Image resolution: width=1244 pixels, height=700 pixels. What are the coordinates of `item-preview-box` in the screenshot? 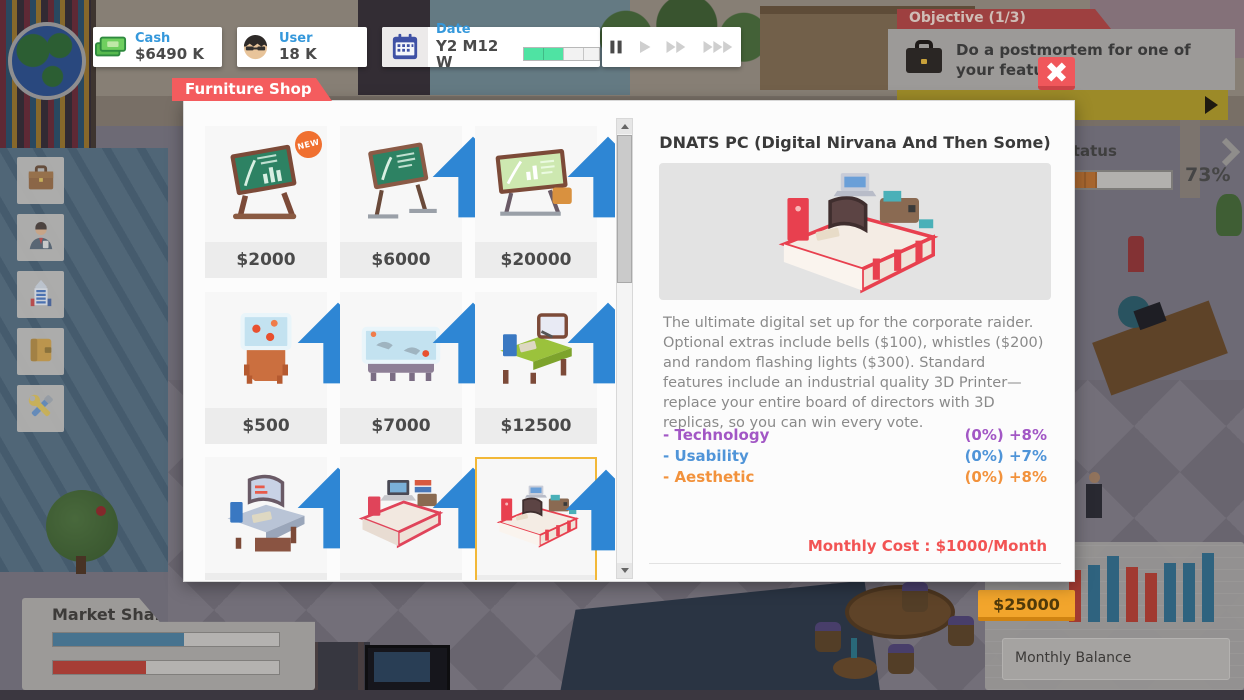 It's located at (855, 231).